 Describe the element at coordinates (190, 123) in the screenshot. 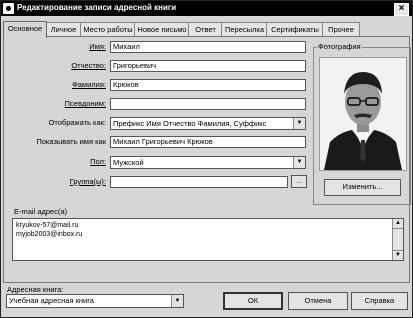

I see `display-as-value: Префикс Имя Отчество Фамилия, Суффикс` at that location.